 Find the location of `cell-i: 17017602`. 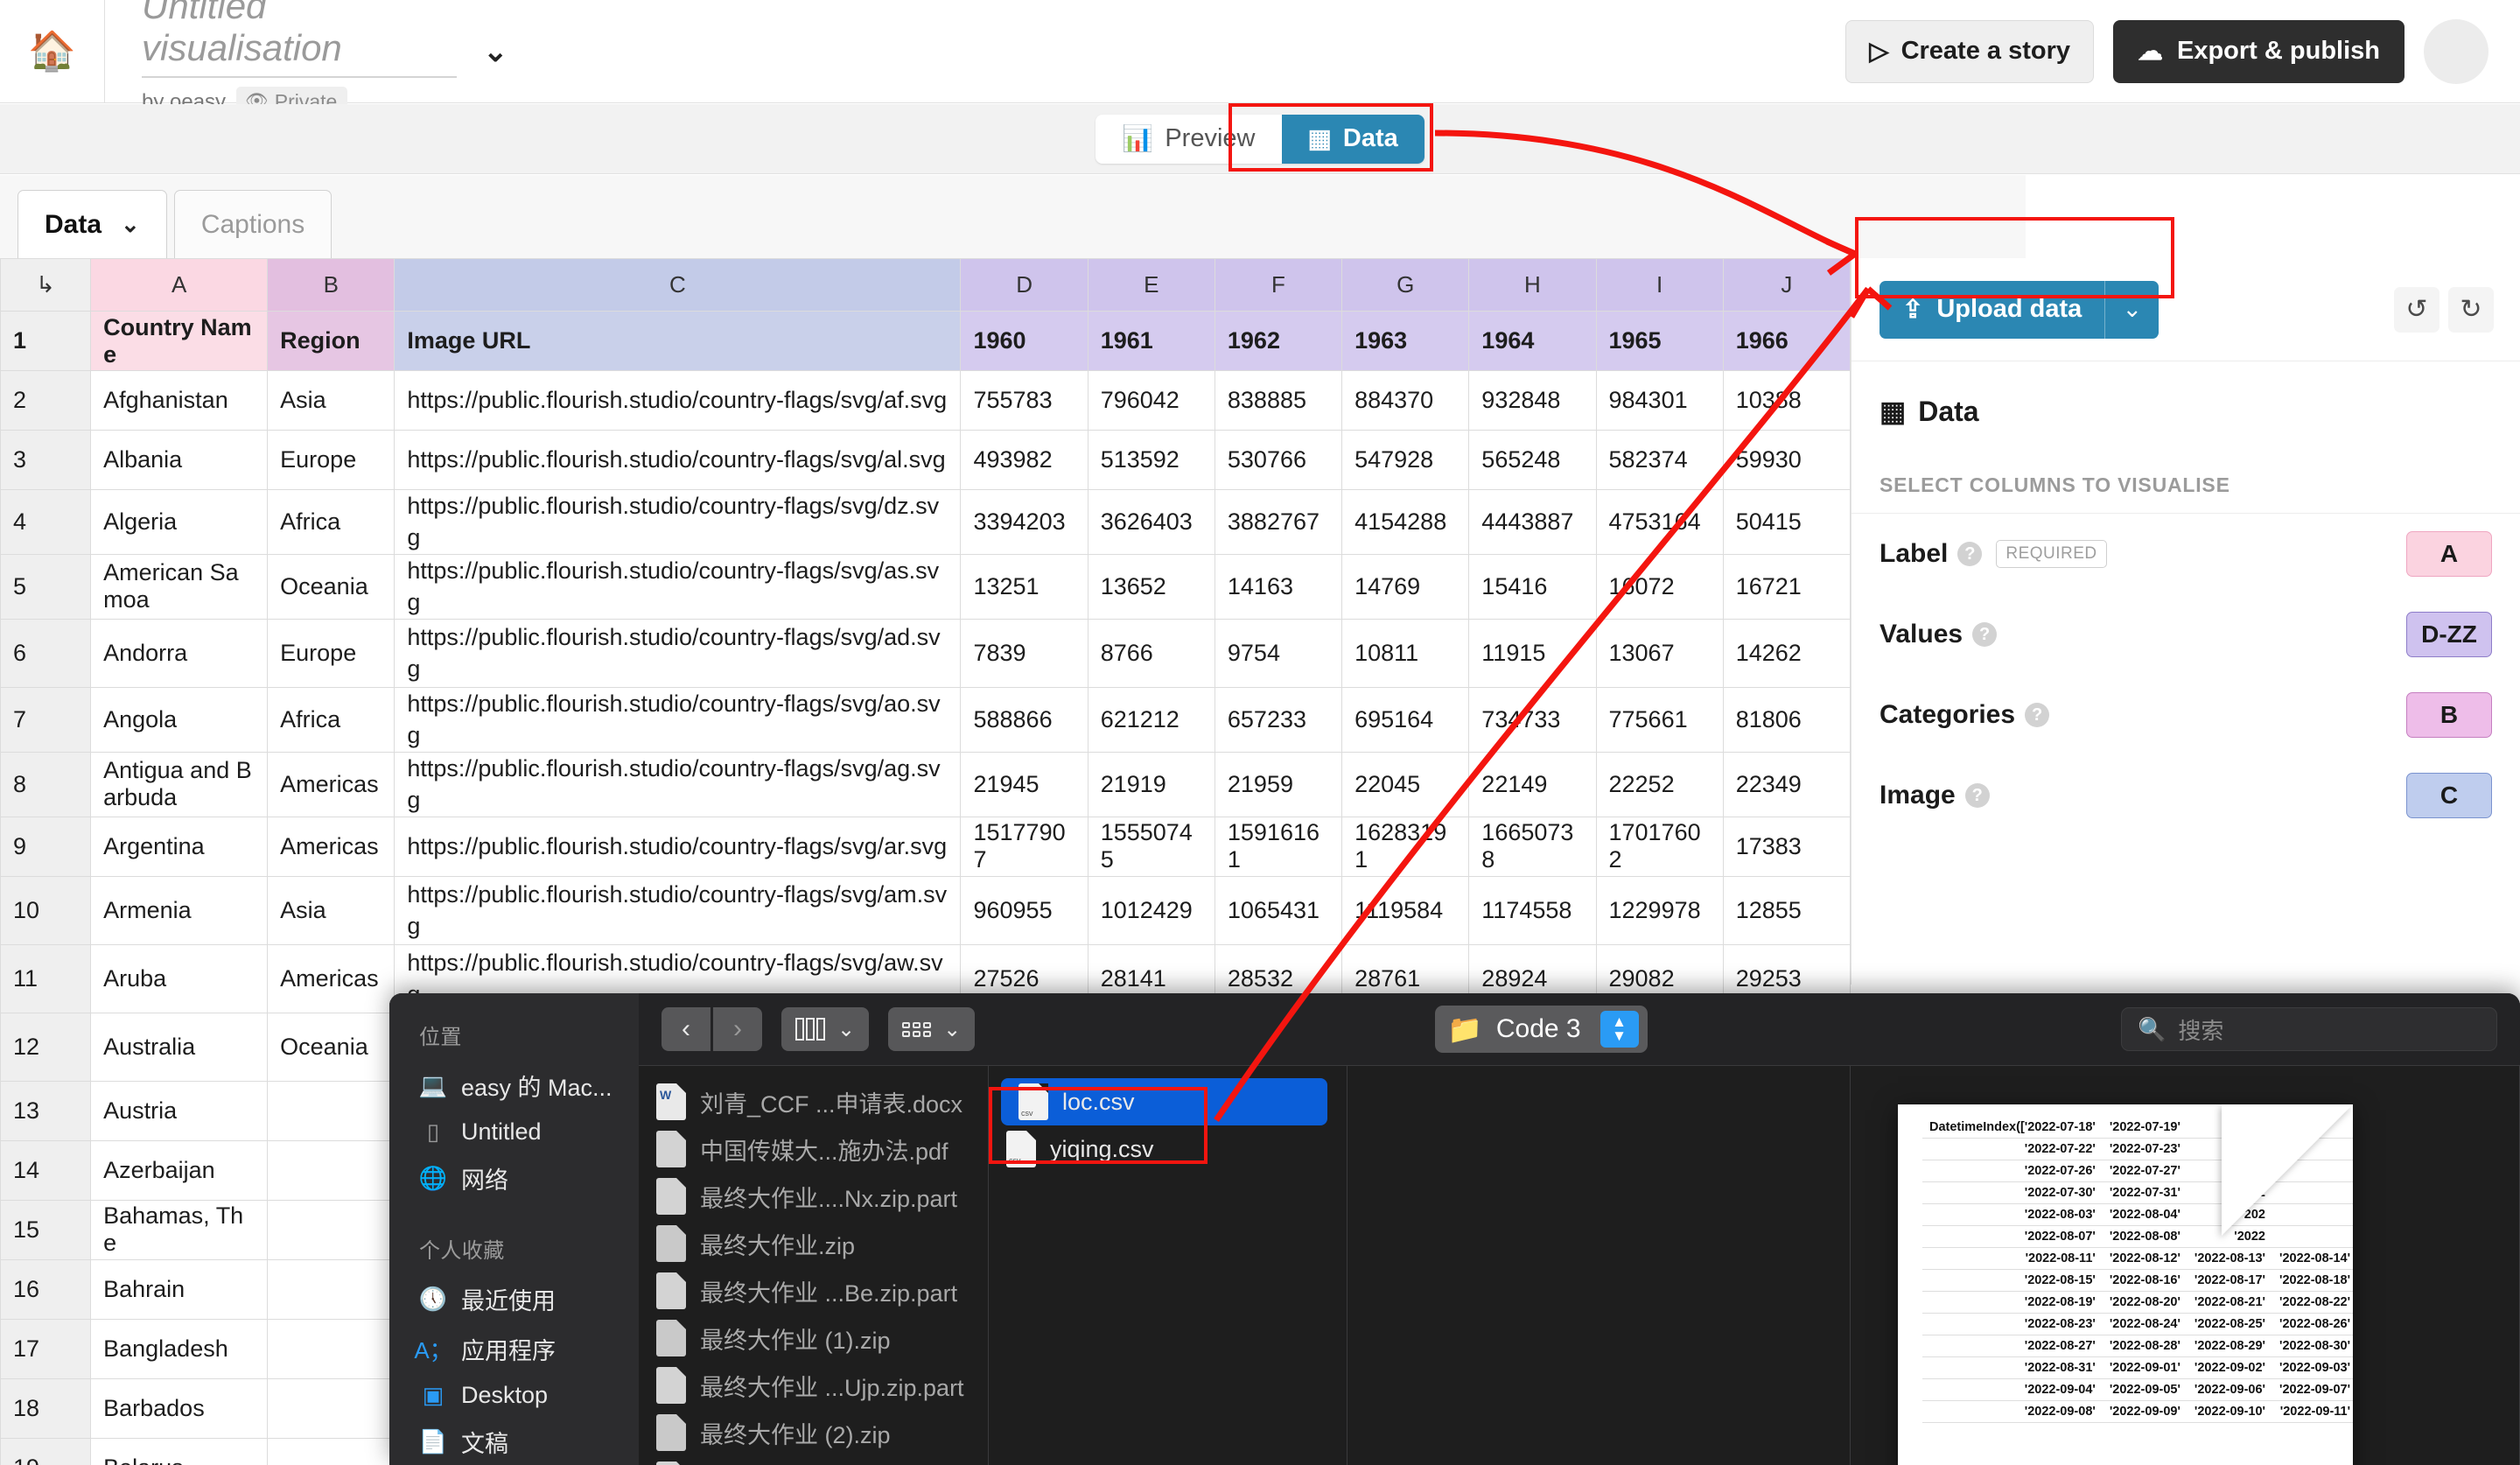

cell-i: 17017602 is located at coordinates (1659, 846).